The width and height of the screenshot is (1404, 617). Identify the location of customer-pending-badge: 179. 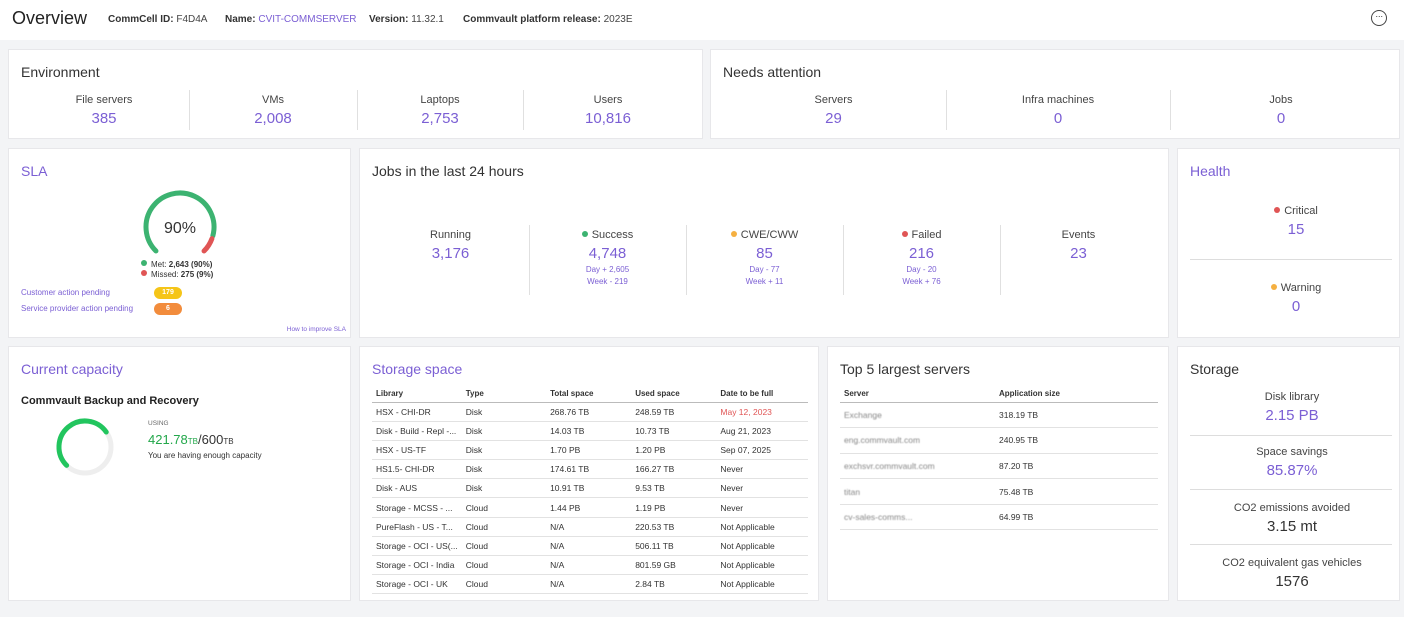
(168, 293).